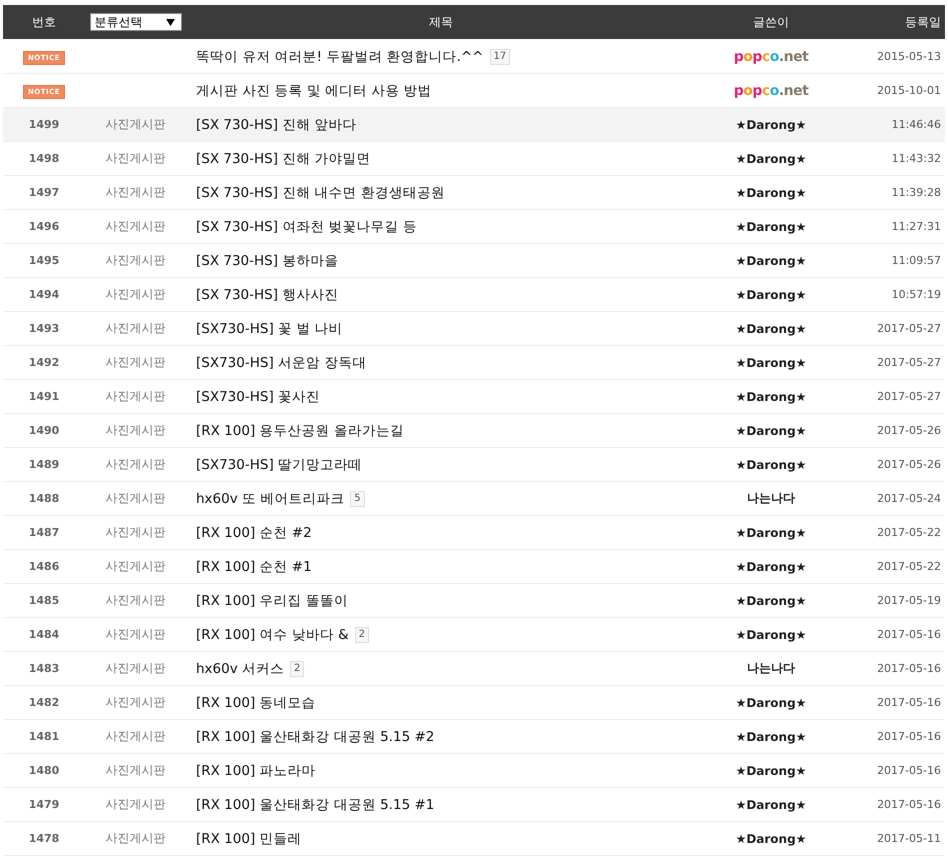 The height and width of the screenshot is (858, 948). Describe the element at coordinates (44, 226) in the screenshot. I see `post-number: 1496` at that location.